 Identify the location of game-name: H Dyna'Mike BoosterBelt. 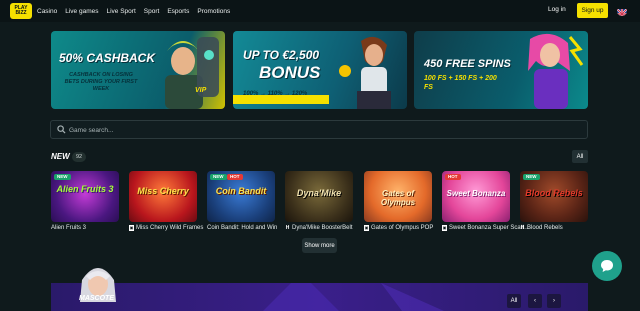
(319, 228).